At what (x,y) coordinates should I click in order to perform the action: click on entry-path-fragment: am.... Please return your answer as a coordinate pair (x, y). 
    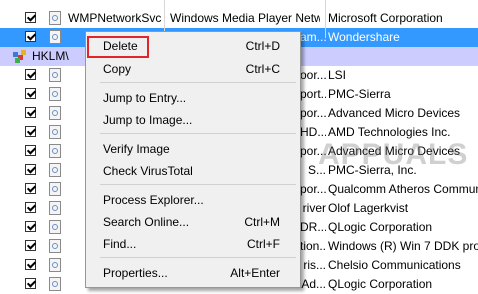
    Looking at the image, I should click on (313, 37).